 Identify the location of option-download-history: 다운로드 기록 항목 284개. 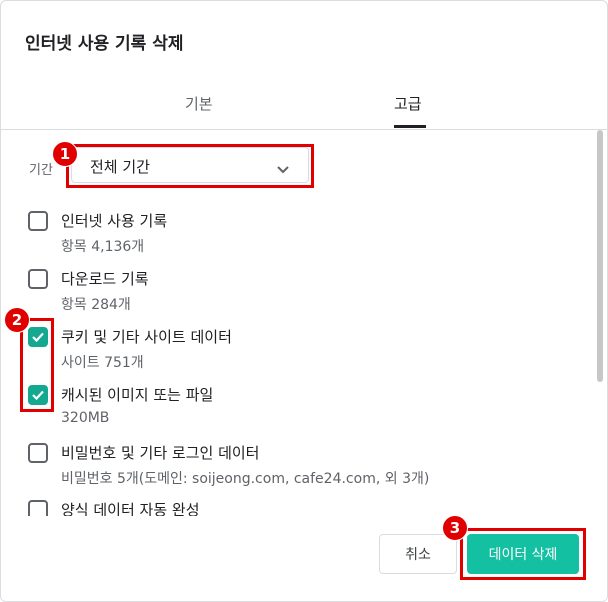
(296, 299).